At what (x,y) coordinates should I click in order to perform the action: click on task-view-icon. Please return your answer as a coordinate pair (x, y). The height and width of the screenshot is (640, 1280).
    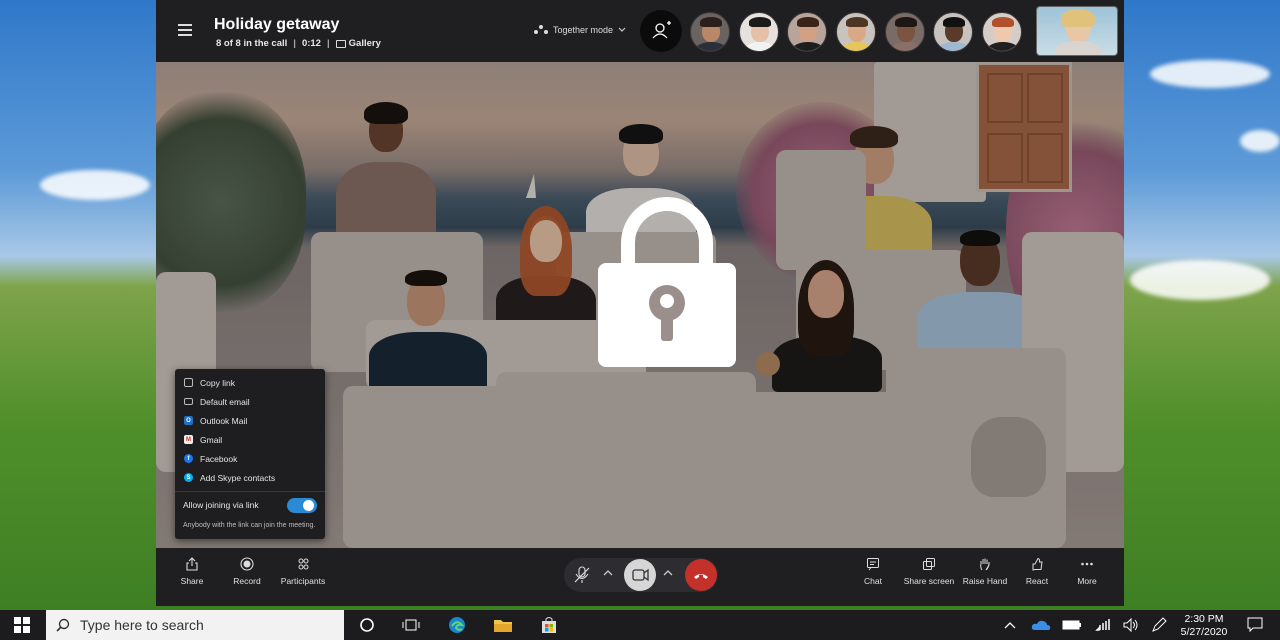
    Looking at the image, I should click on (411, 625).